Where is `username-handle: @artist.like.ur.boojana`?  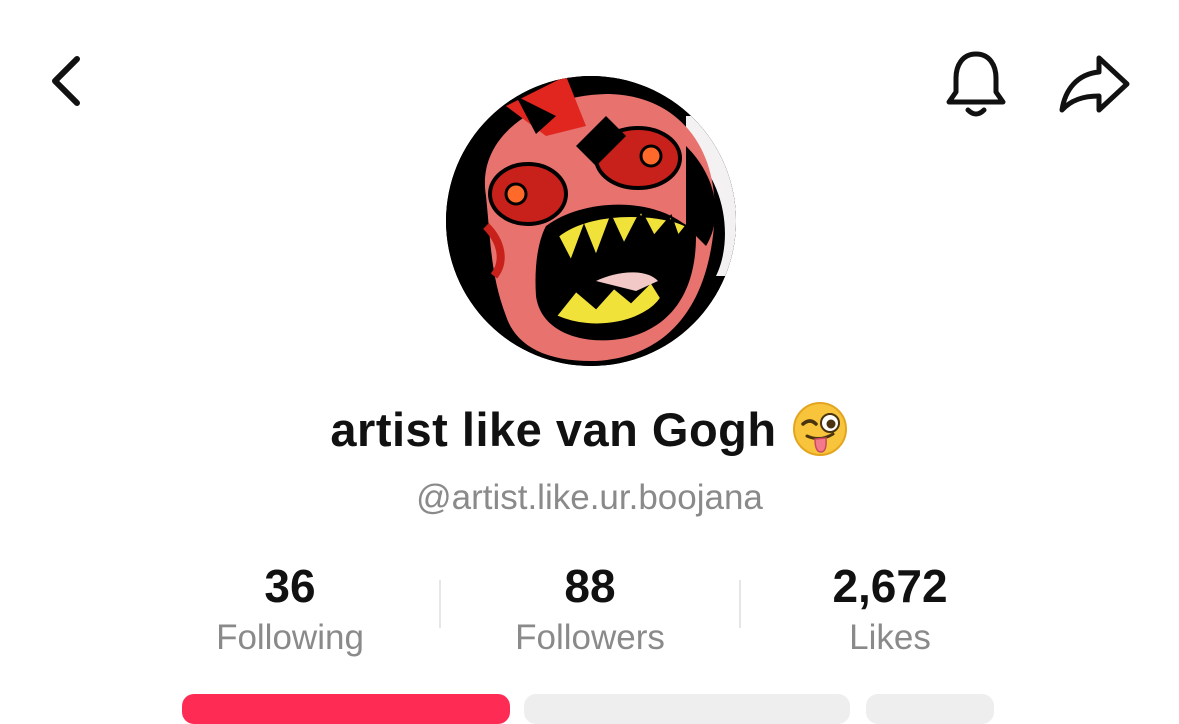
username-handle: @artist.like.ur.boojana is located at coordinates (589, 497).